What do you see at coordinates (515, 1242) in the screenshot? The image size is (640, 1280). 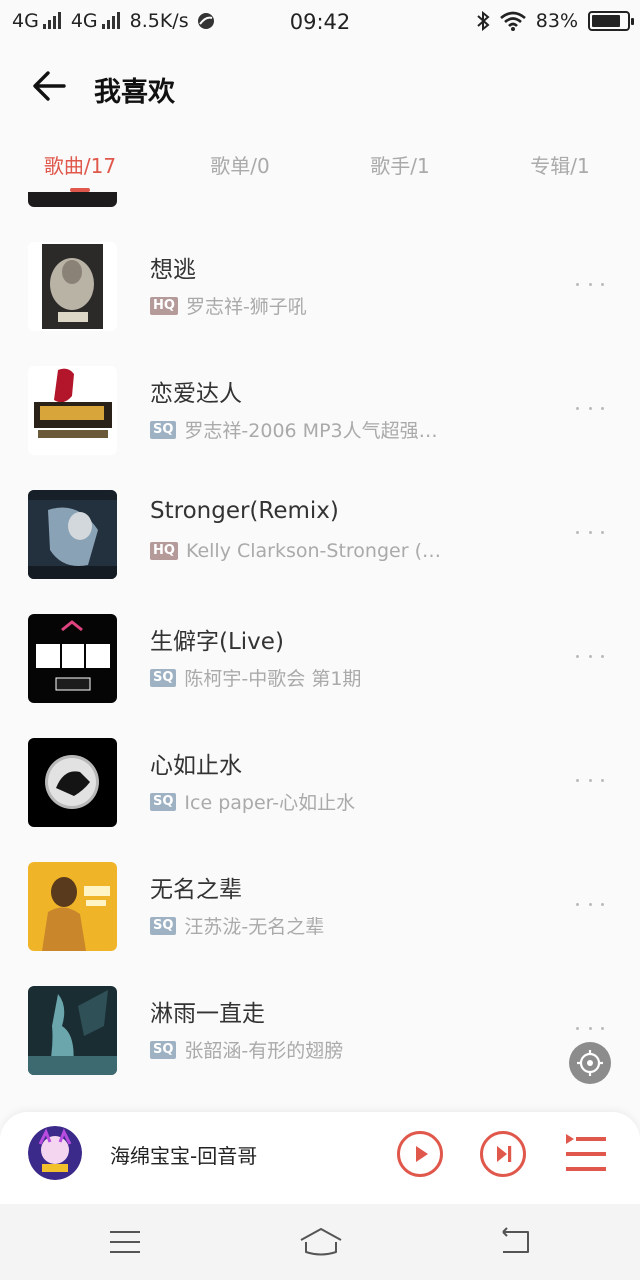 I see `back-icon` at bounding box center [515, 1242].